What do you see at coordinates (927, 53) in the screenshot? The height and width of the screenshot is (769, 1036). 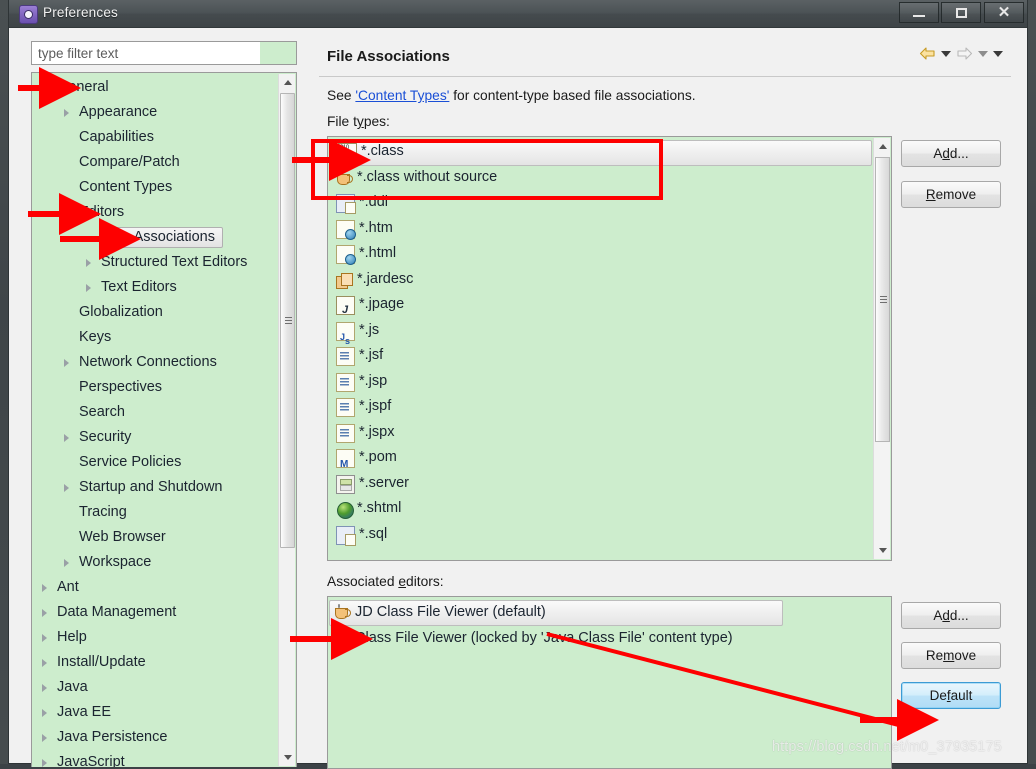 I see `back-arrow-icon` at bounding box center [927, 53].